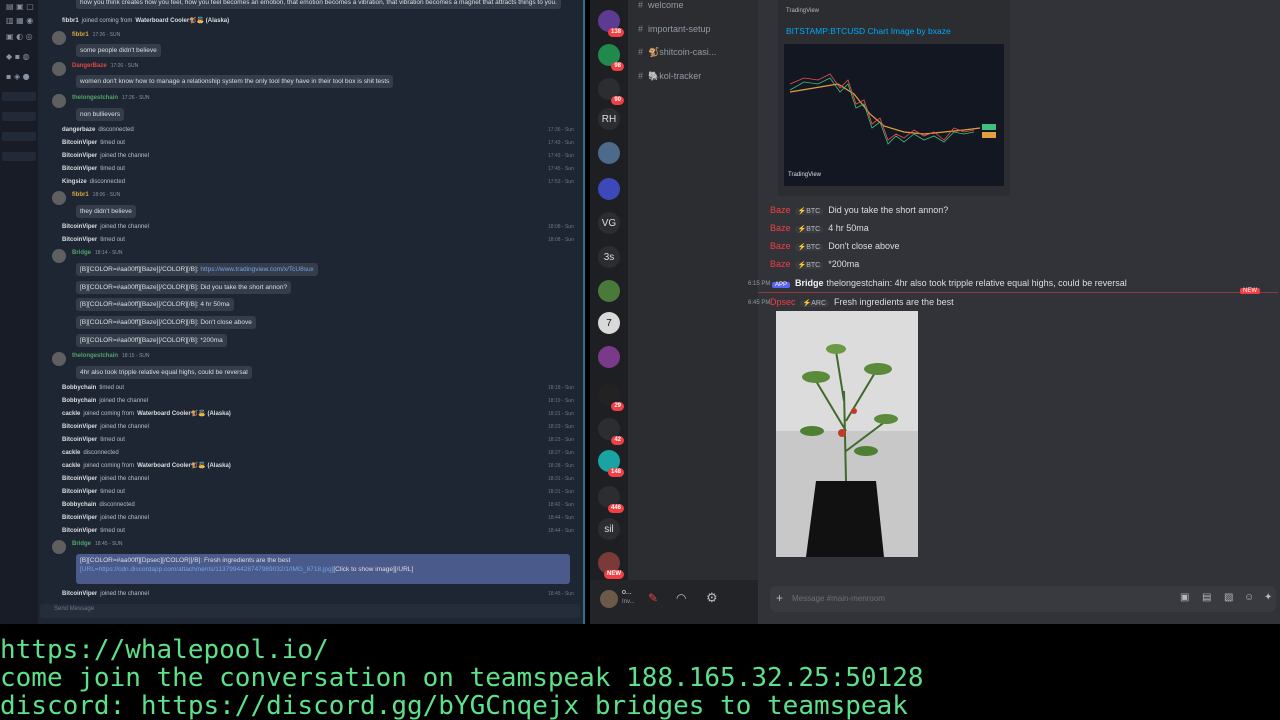 The width and height of the screenshot is (1280, 720). What do you see at coordinates (669, 76) in the screenshot?
I see `channel-item: # 🐘kol-tracker` at bounding box center [669, 76].